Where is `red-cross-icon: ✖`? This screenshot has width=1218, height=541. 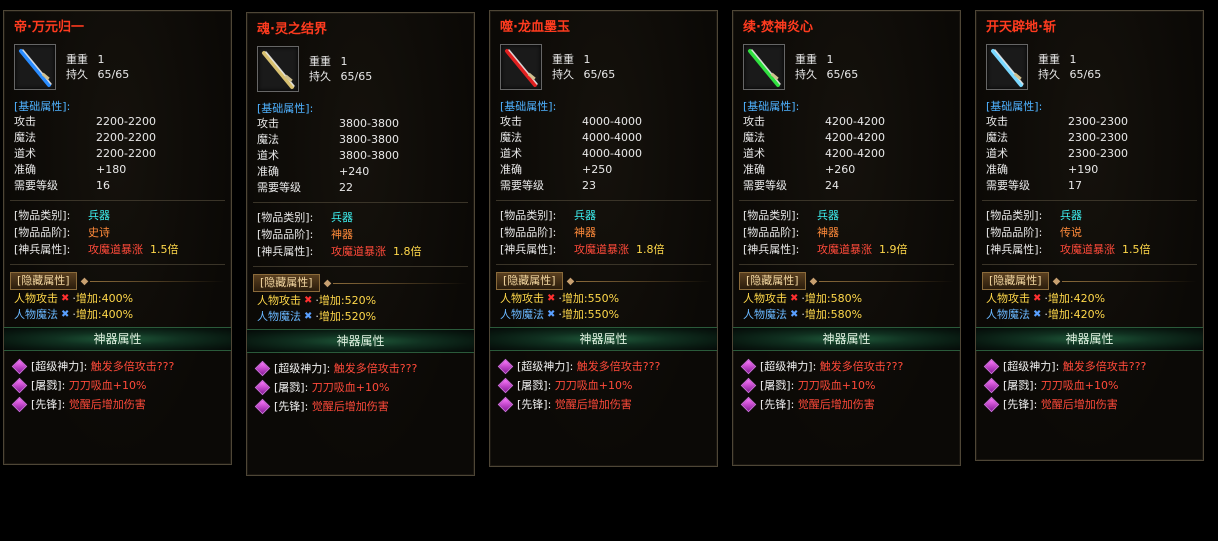
red-cross-icon: ✖ is located at coordinates (308, 300).